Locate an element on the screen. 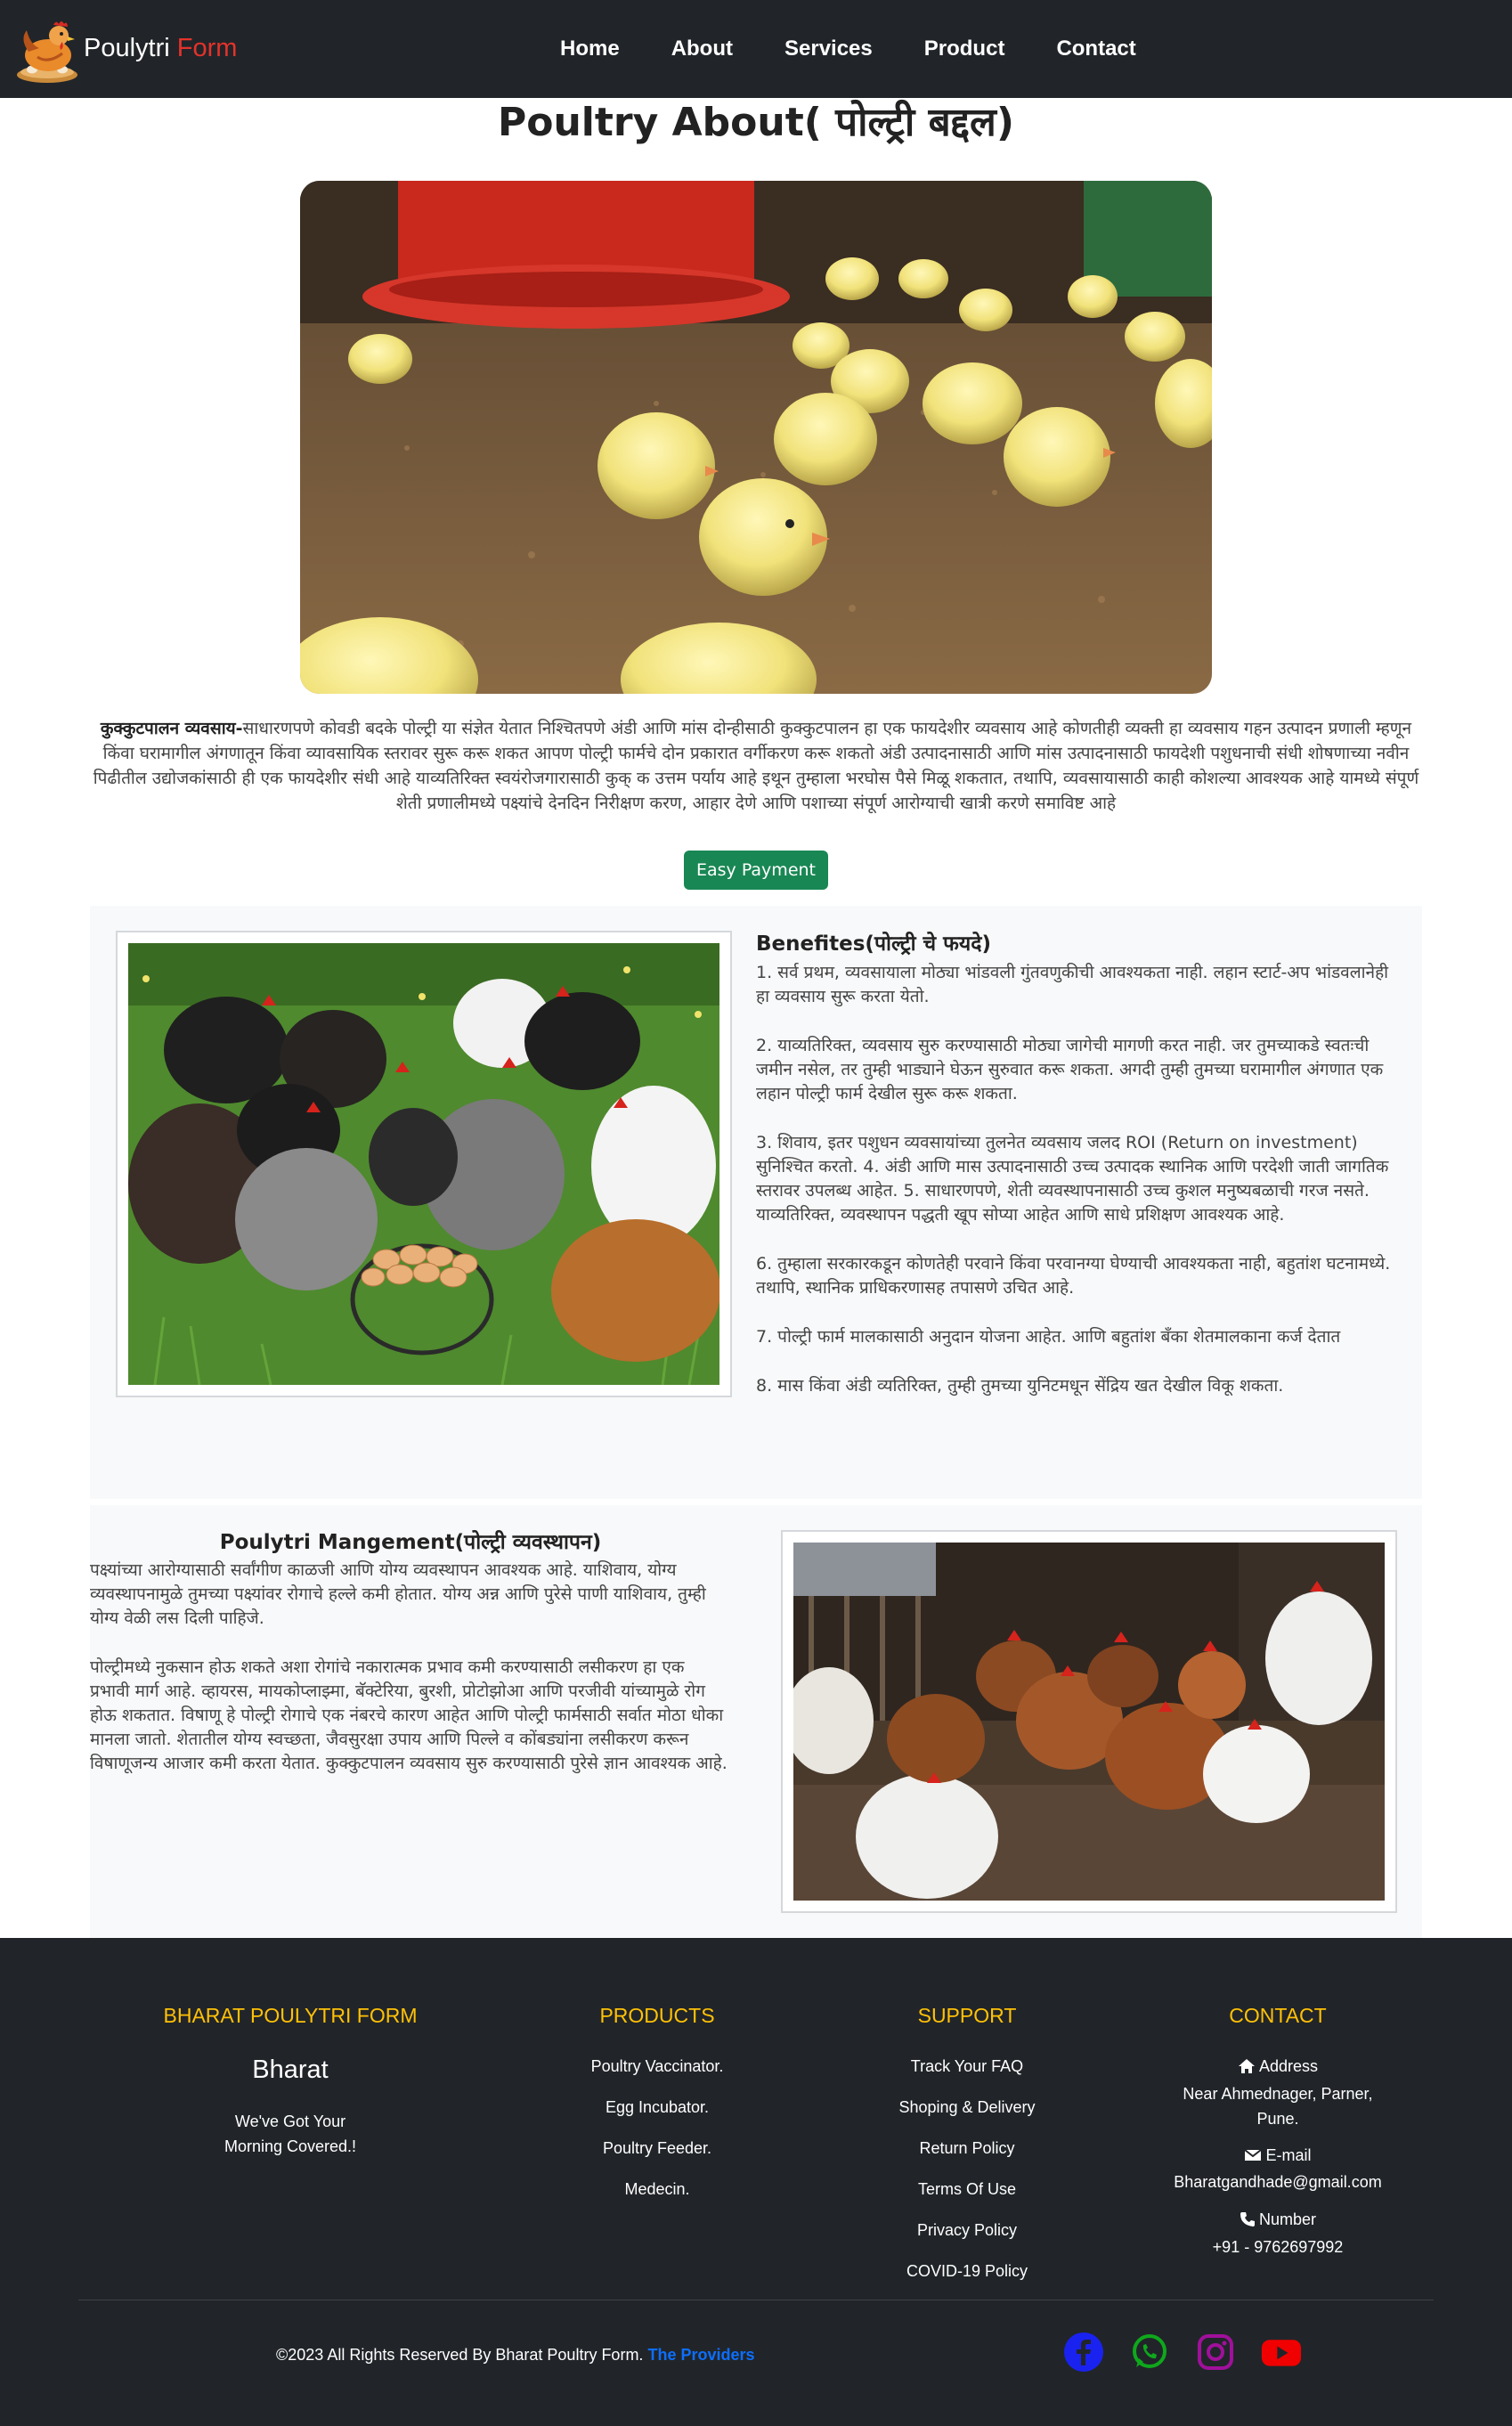 The width and height of the screenshot is (1512, 2426). address-line: Near Ahmednager, Parner, is located at coordinates (1278, 2094).